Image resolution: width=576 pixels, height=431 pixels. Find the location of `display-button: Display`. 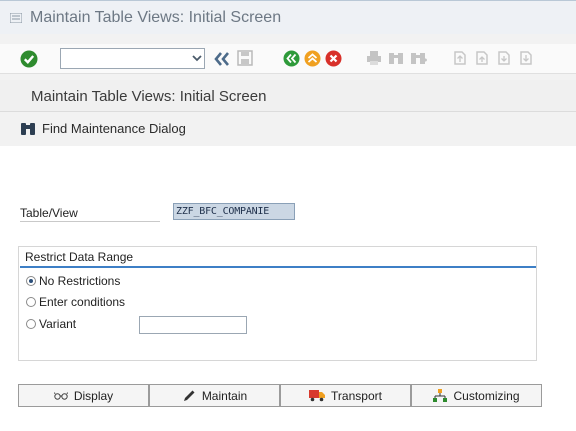

display-button: Display is located at coordinates (83, 395).